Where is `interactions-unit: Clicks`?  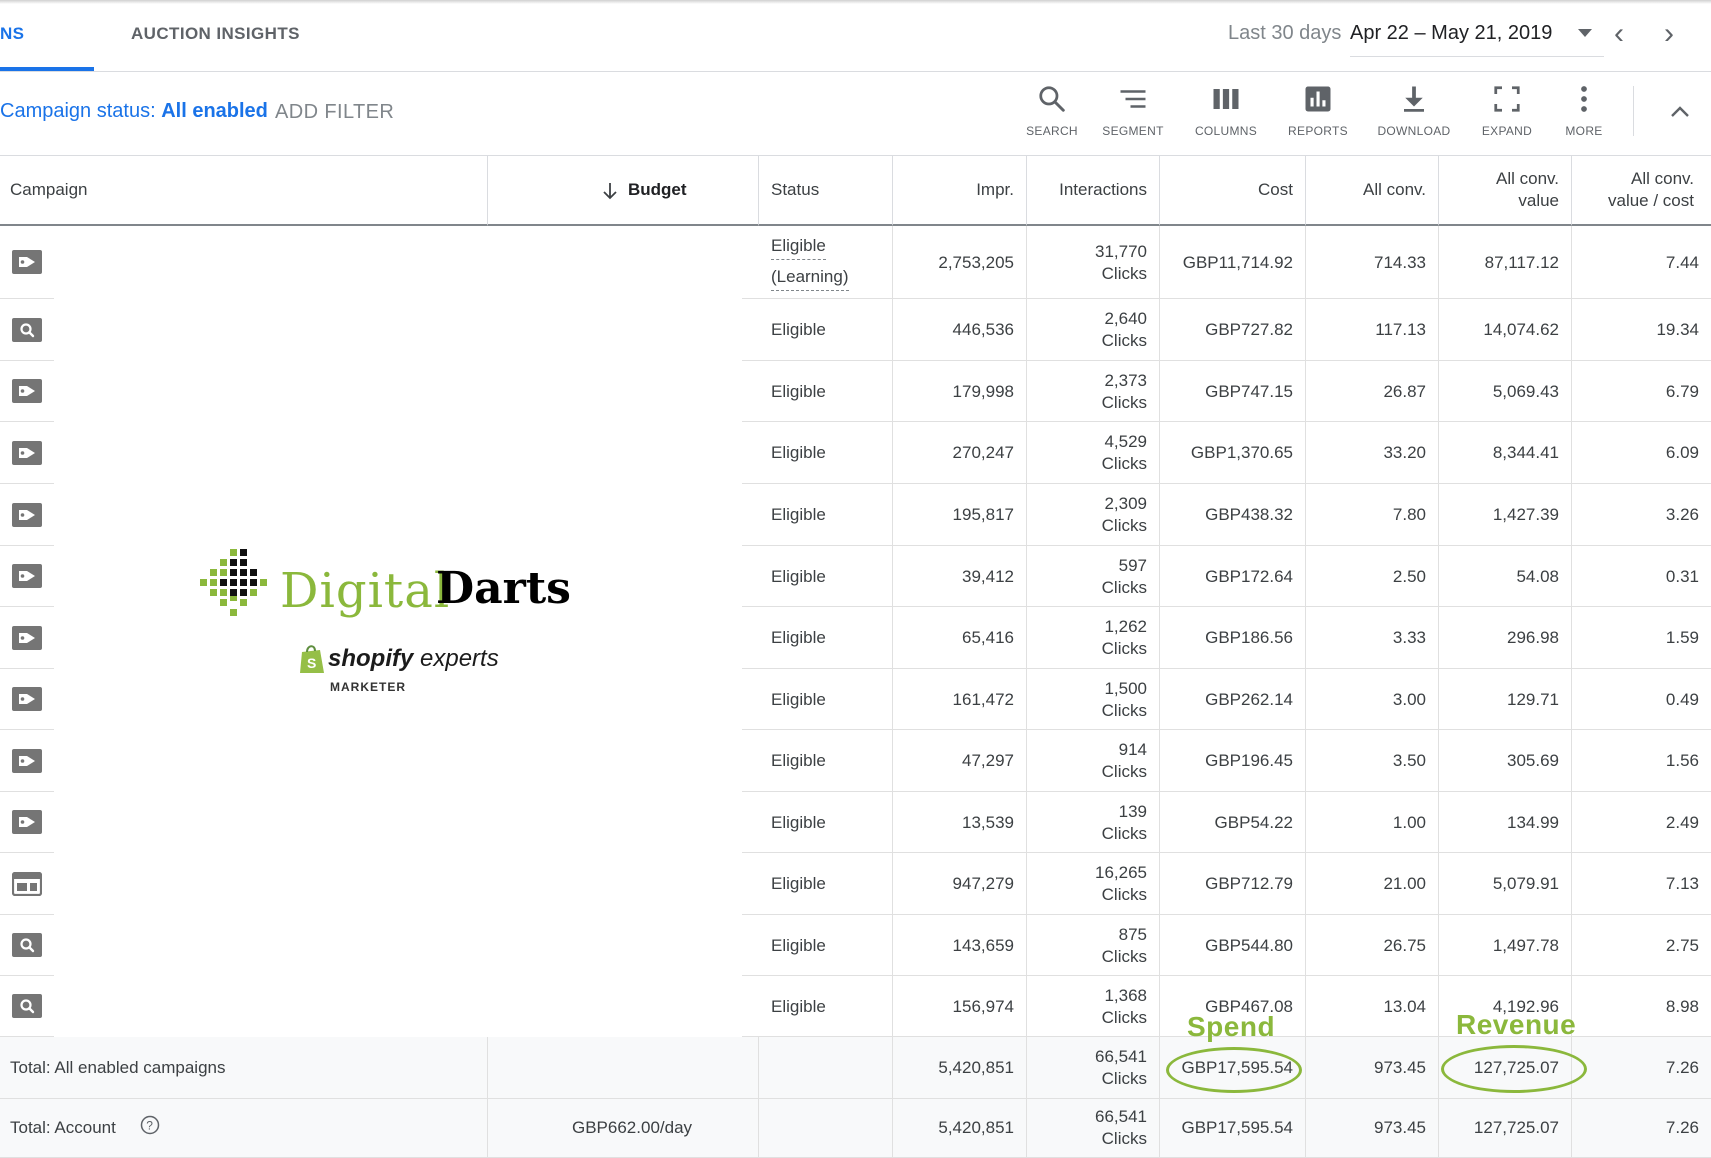
interactions-unit: Clicks is located at coordinates (1124, 525).